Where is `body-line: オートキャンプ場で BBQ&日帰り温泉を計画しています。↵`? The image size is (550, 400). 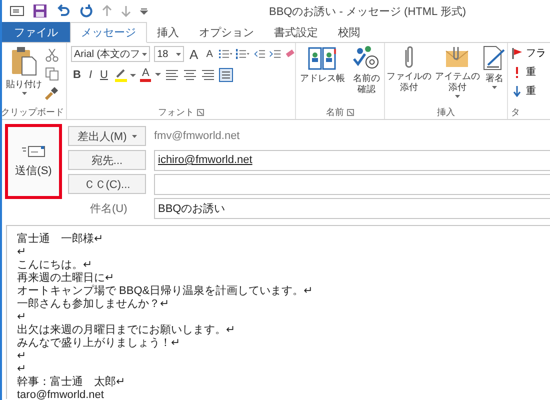 body-line: オートキャンプ場で BBQ&日帰り温泉を計画しています。↵ is located at coordinates (165, 291).